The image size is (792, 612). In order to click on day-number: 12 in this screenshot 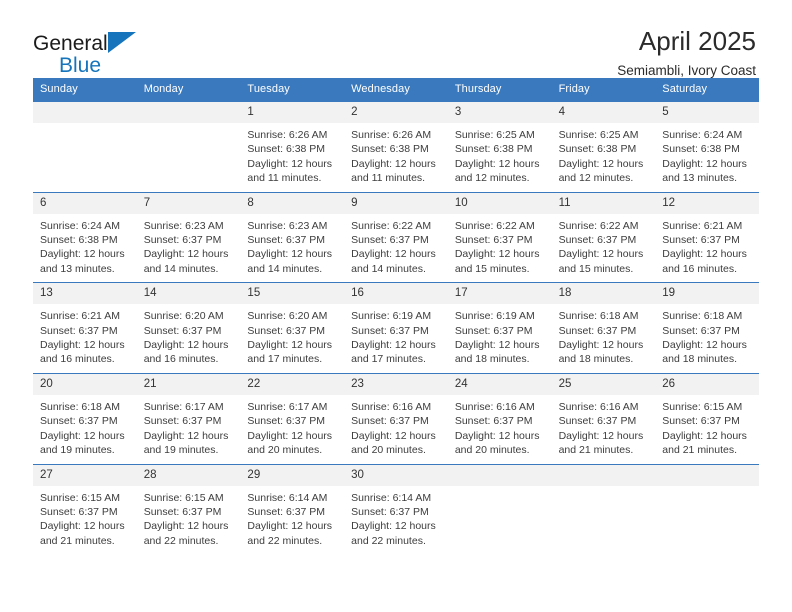, I will do `click(707, 203)`.